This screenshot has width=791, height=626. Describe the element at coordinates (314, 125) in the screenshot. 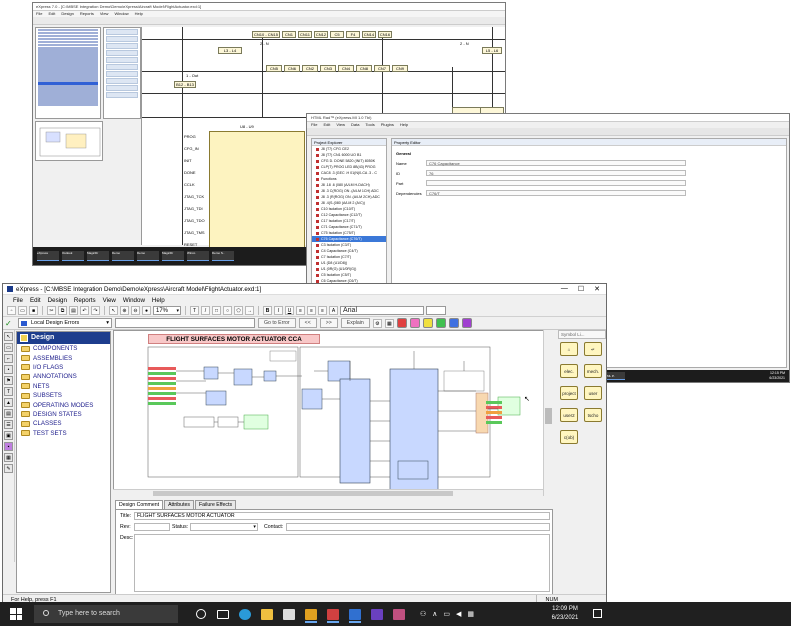

I see `middle-menu-file: File` at that location.